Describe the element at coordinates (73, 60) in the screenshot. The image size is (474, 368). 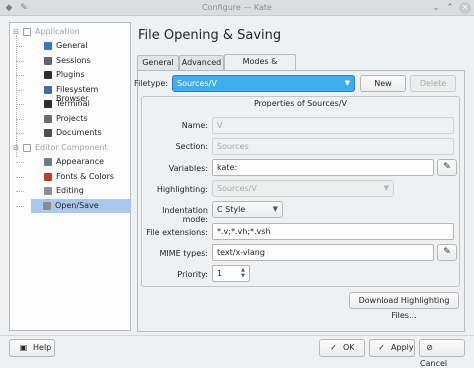
I see `sidebar-item-label: Sessions` at that location.